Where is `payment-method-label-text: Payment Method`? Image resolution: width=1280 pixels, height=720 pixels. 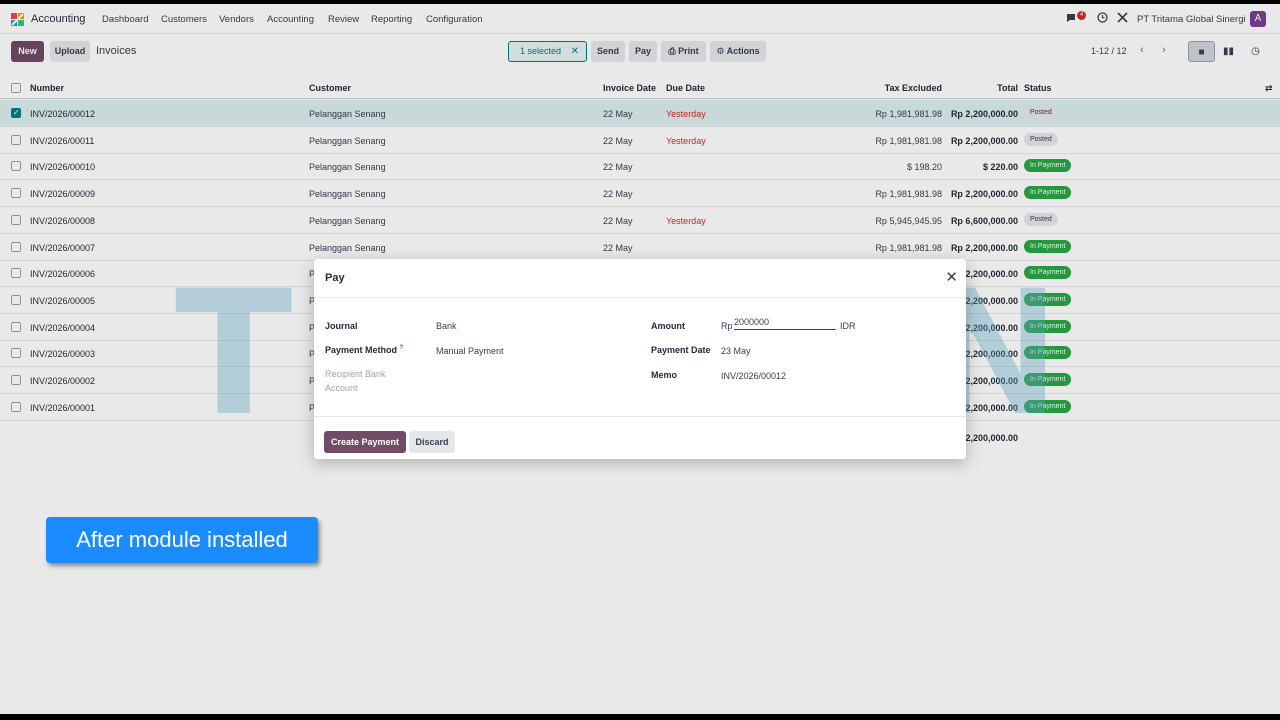 payment-method-label-text: Payment Method is located at coordinates (361, 350).